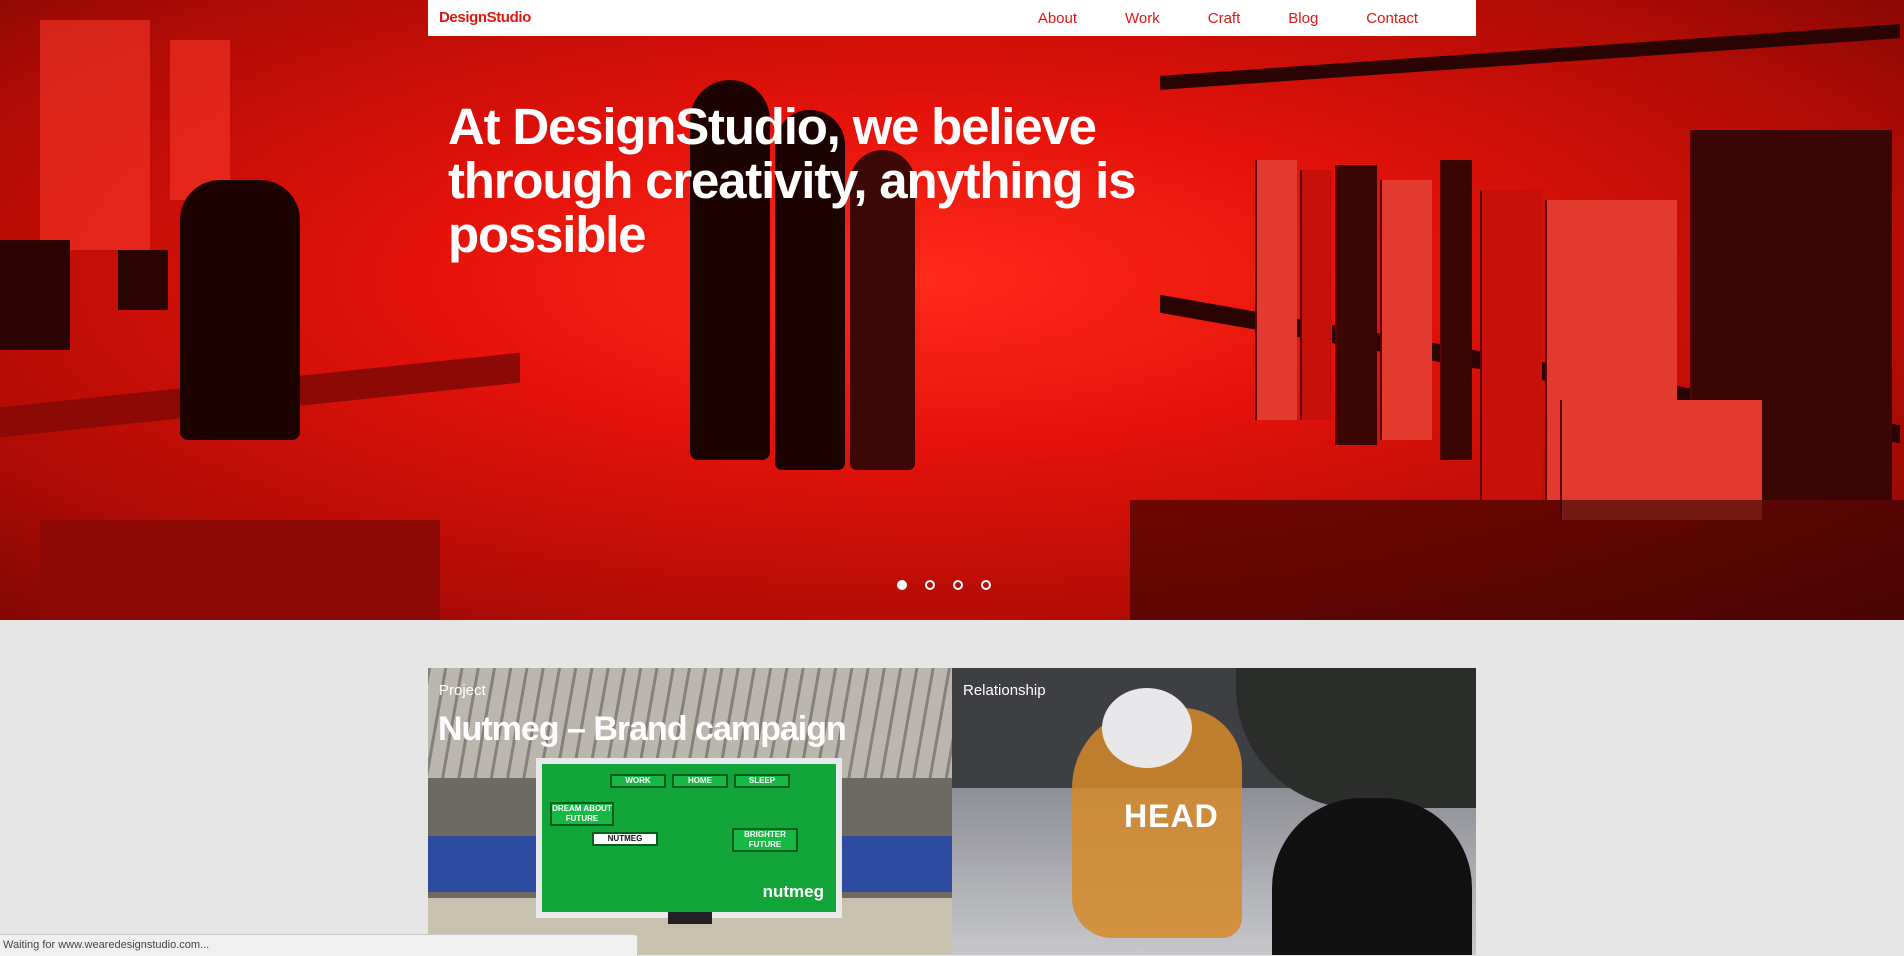 This screenshot has height=956, width=1904. I want to click on nav-blog: Blog, so click(1303, 18).